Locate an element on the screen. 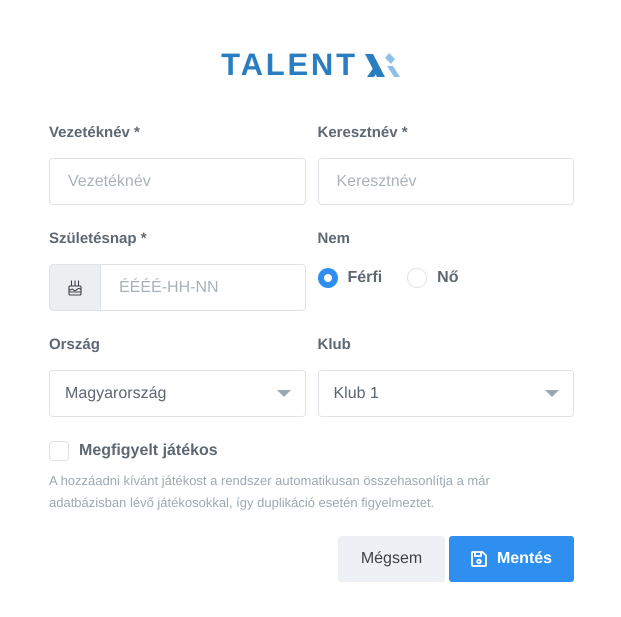 This screenshot has height=617, width=621. help-text: A hozzáadni kívánt játékost a rendszer automatikusan összehasonlítja a már adatbázisban lévő játékosokkal, így duplikáció esetén figyelmeztet. is located at coordinates (270, 492).